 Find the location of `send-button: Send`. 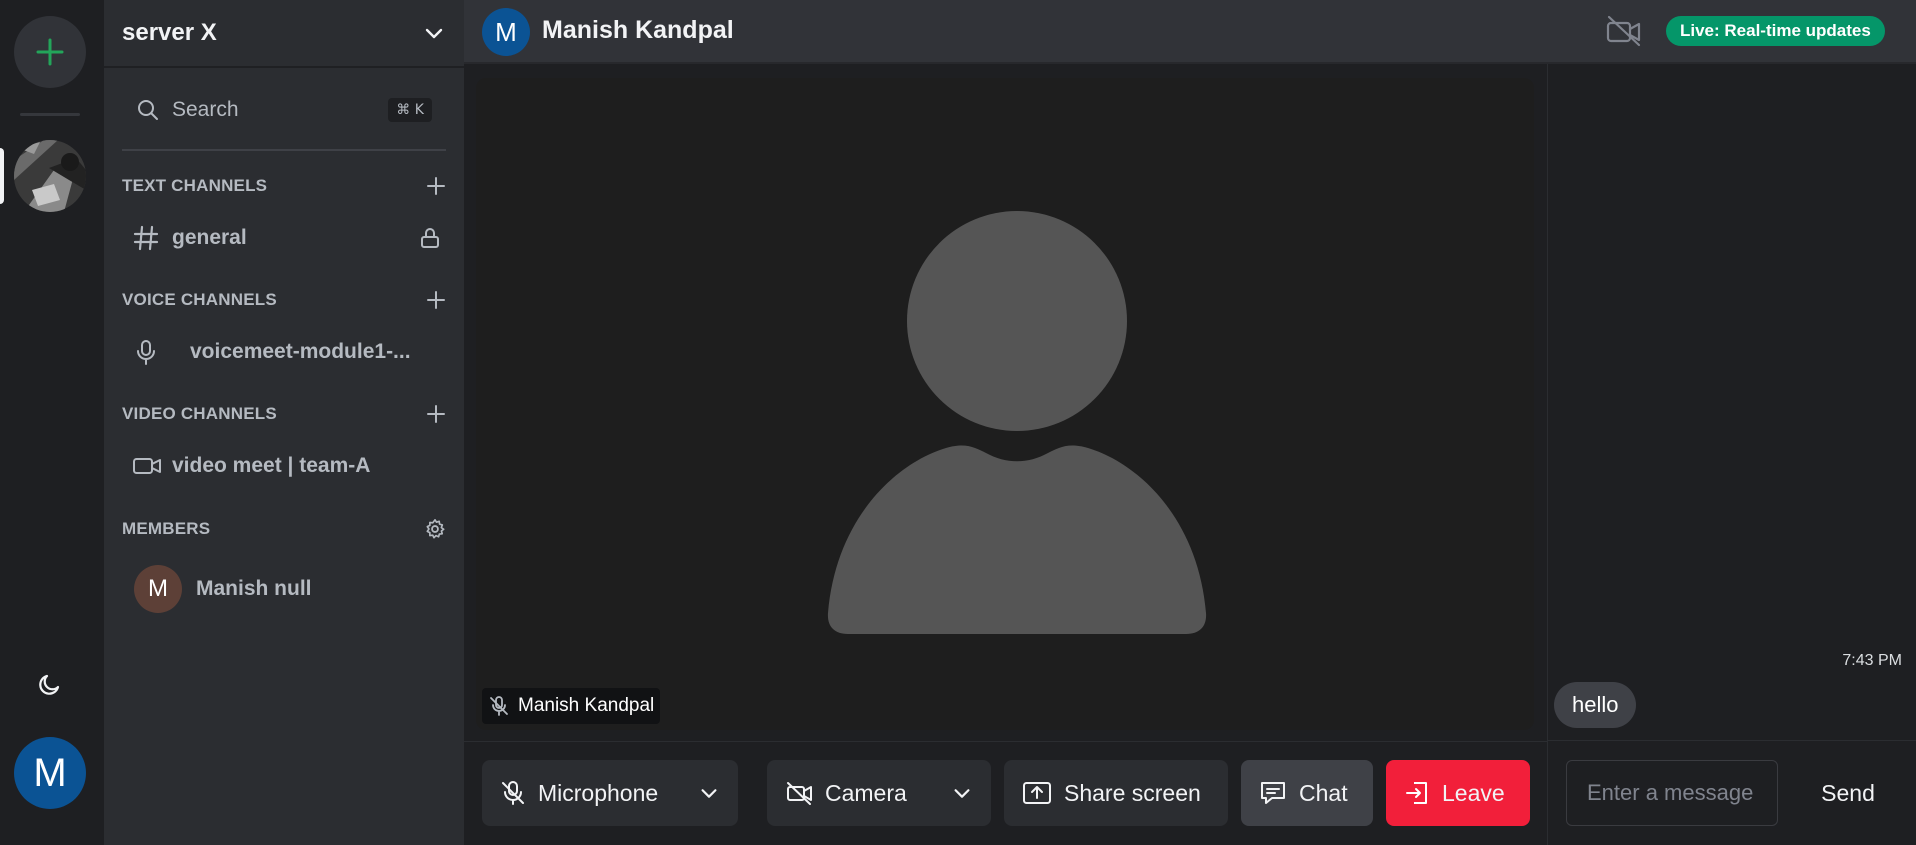

send-button: Send is located at coordinates (1848, 793).